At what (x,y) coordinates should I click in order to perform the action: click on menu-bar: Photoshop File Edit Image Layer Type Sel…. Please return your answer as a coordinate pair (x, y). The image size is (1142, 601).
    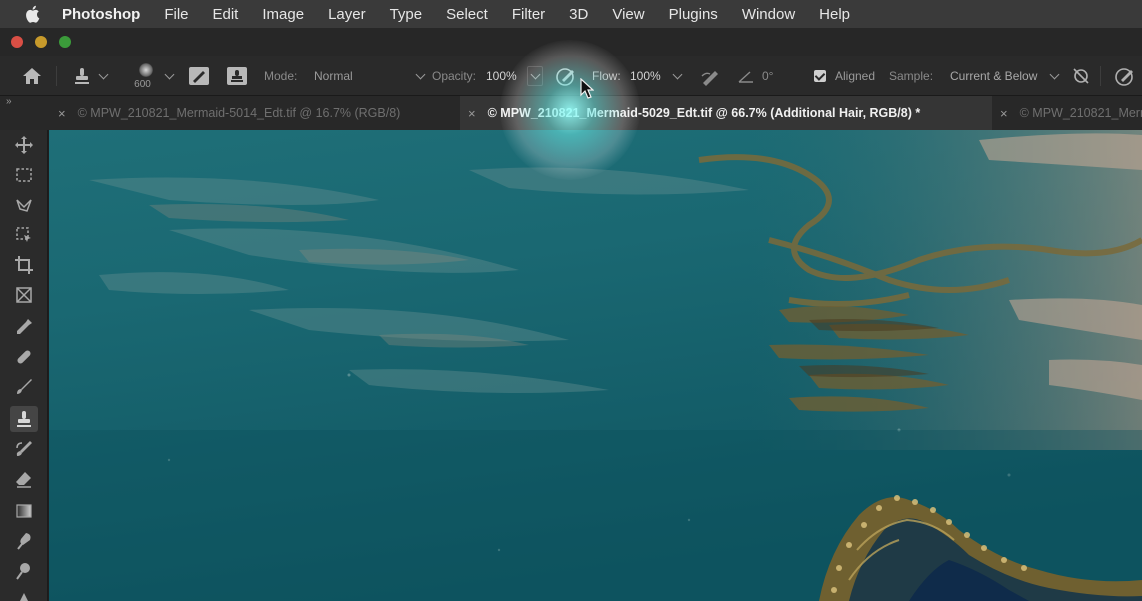
    Looking at the image, I should click on (571, 14).